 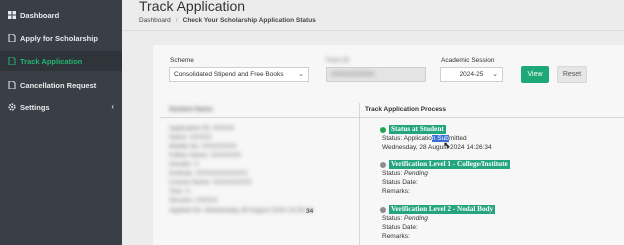 I want to click on breadcrumb-home: Dashboard, so click(x=155, y=20).